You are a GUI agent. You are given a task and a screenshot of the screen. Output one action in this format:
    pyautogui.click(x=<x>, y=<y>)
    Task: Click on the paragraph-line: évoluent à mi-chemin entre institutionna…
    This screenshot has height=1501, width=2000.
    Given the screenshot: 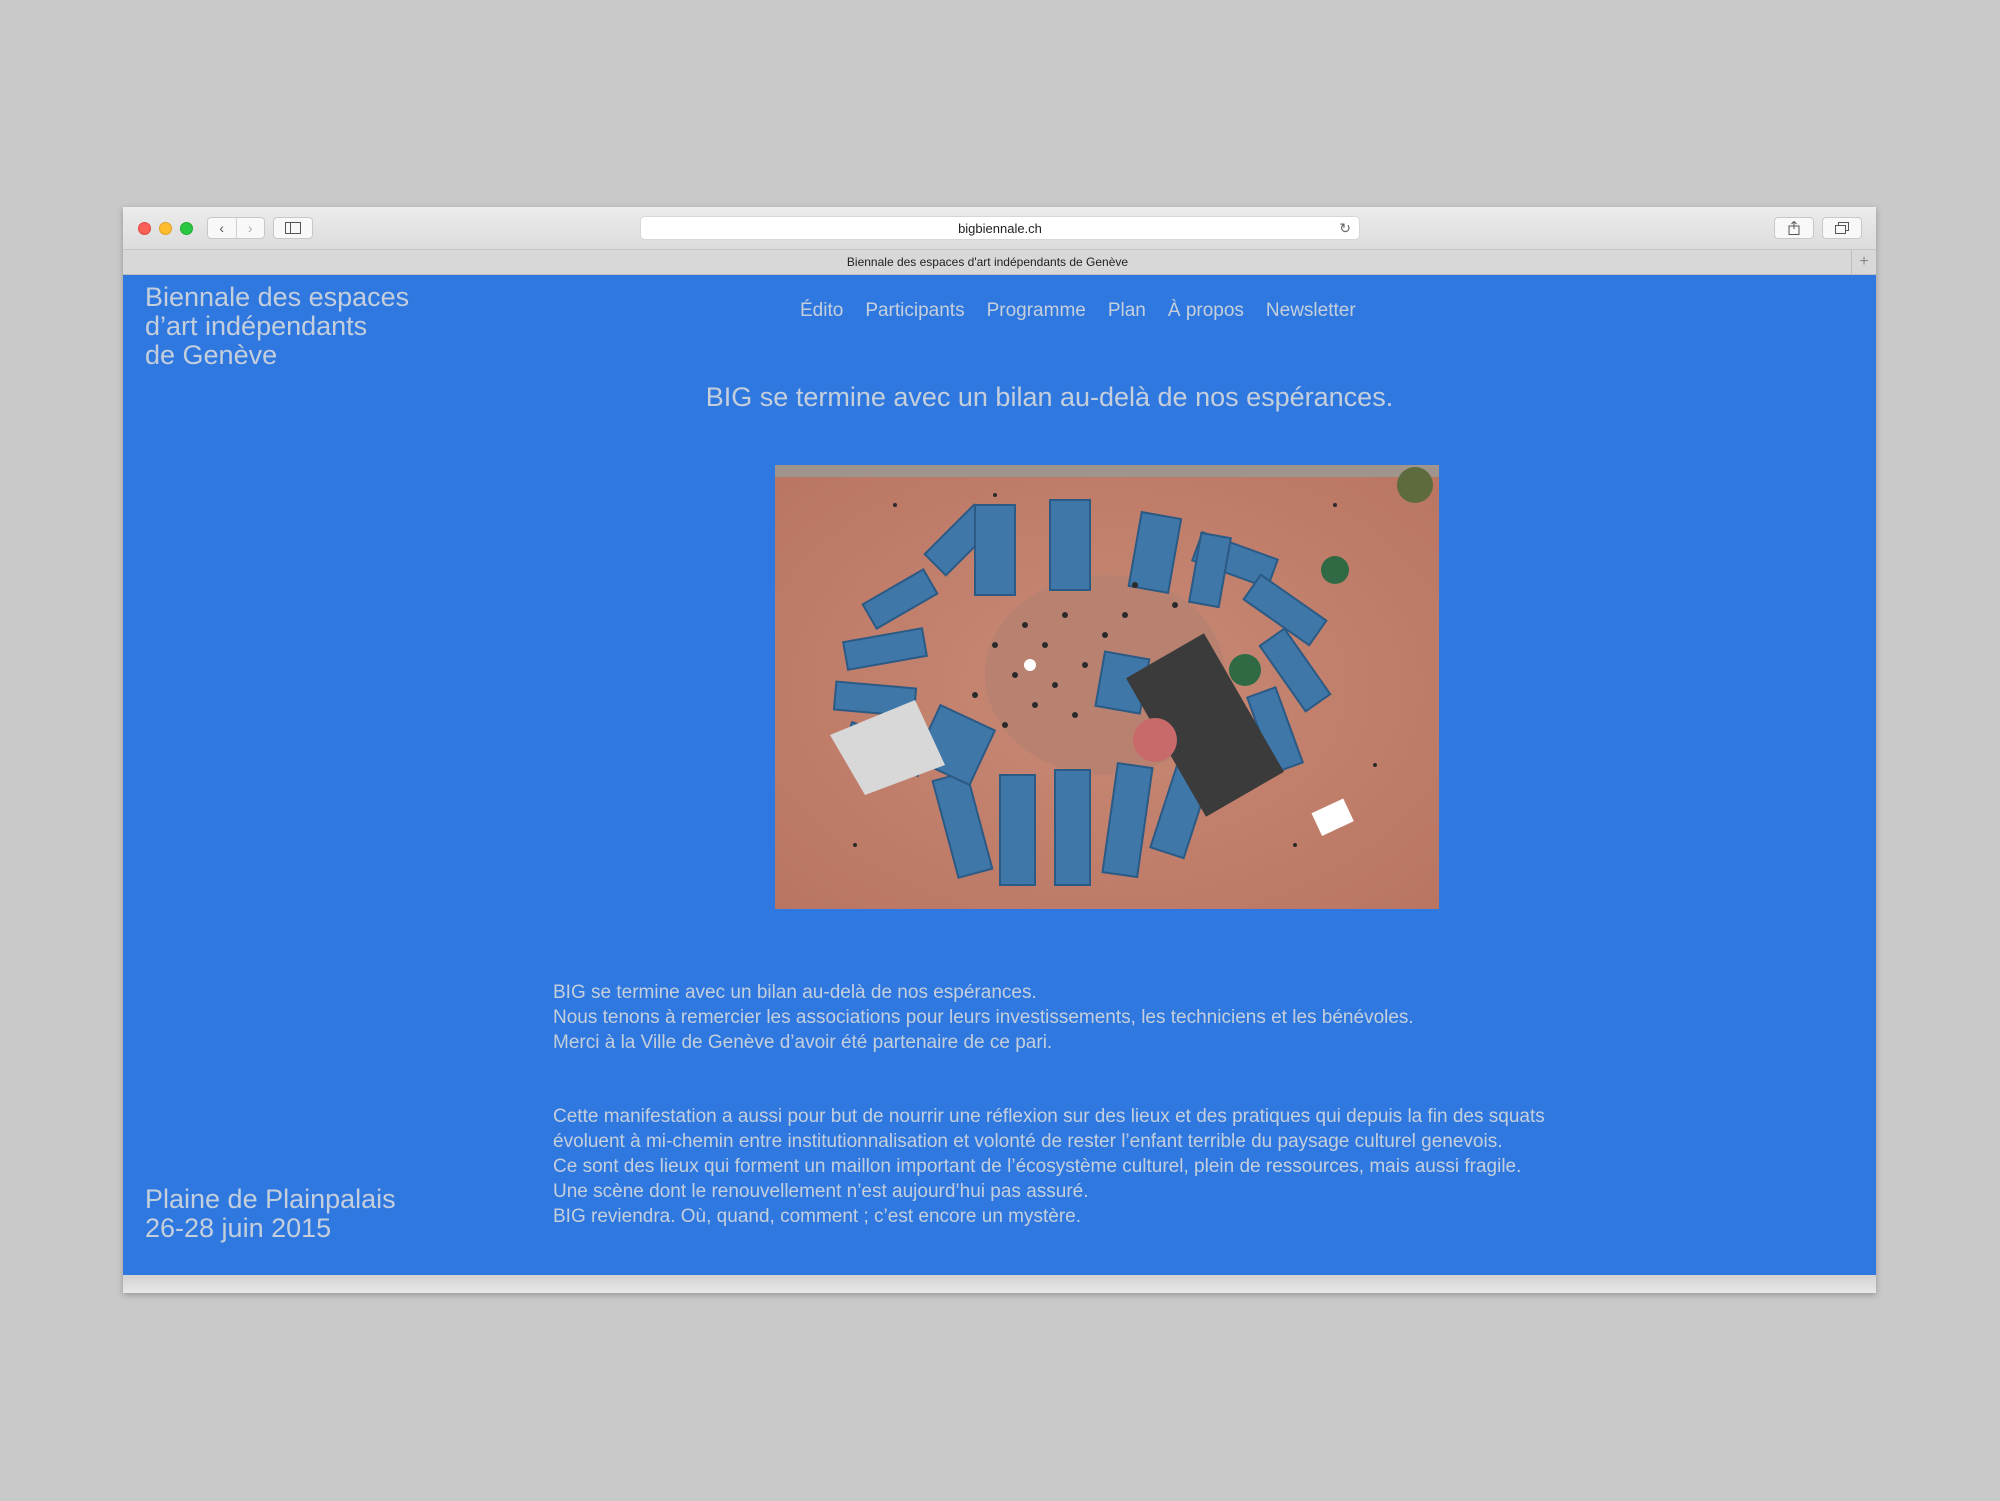 What is the action you would take?
    pyautogui.click(x=1028, y=1141)
    